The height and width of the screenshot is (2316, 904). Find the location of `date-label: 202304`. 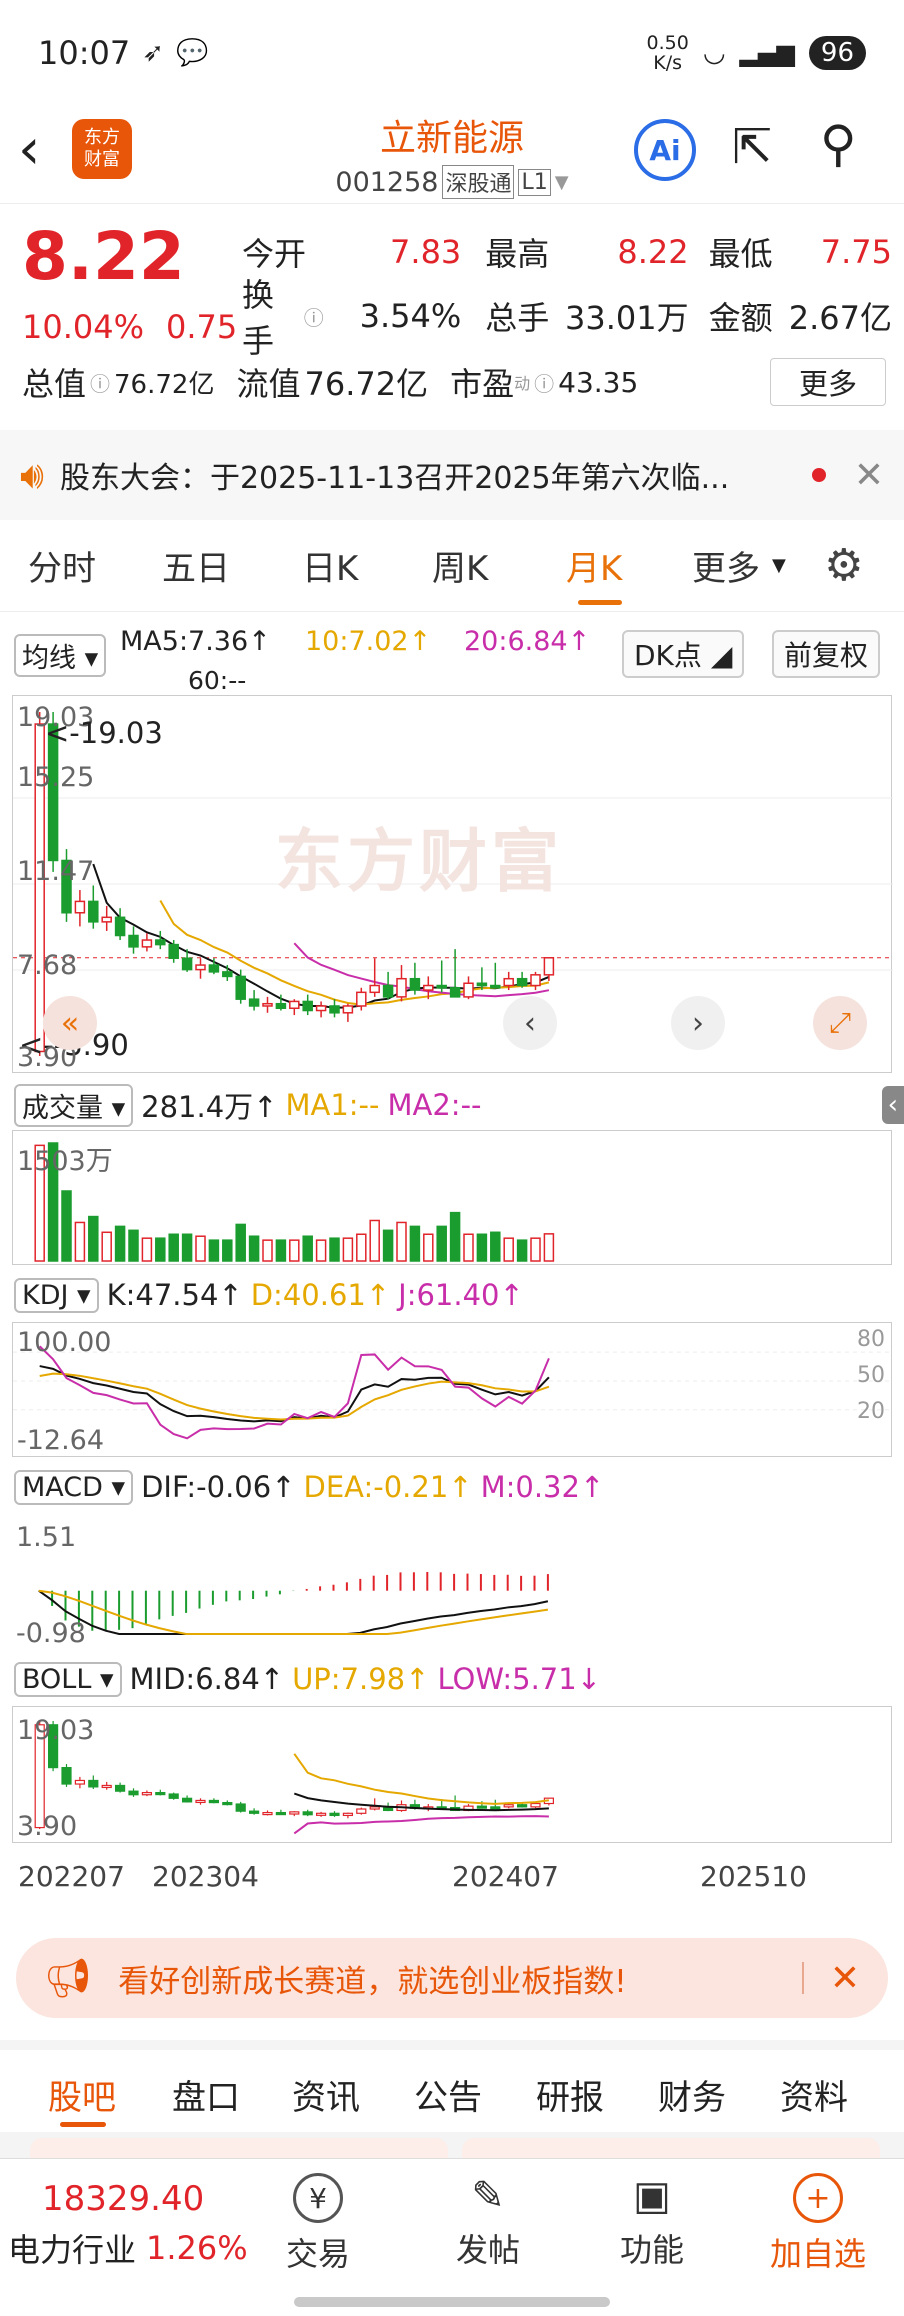

date-label: 202304 is located at coordinates (205, 1876).